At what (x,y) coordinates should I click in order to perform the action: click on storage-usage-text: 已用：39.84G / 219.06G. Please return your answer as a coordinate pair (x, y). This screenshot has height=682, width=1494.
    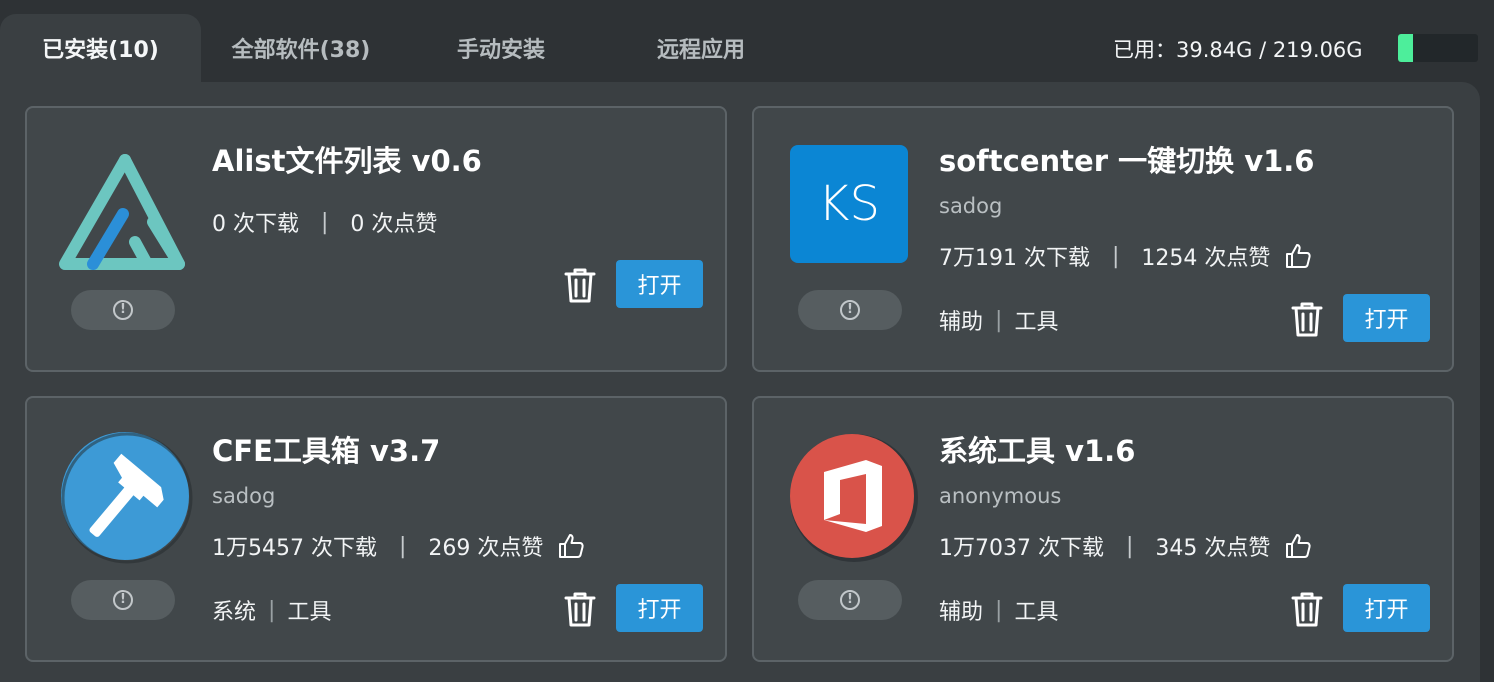
    Looking at the image, I should click on (1238, 50).